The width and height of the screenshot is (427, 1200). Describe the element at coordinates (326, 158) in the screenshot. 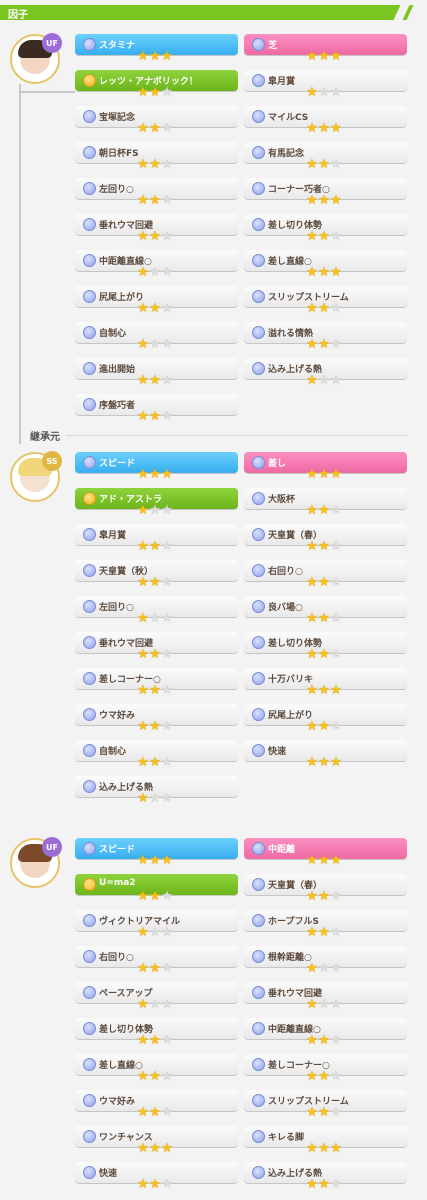

I see `factor-card: 有馬記念 ★ ★ ★` at that location.